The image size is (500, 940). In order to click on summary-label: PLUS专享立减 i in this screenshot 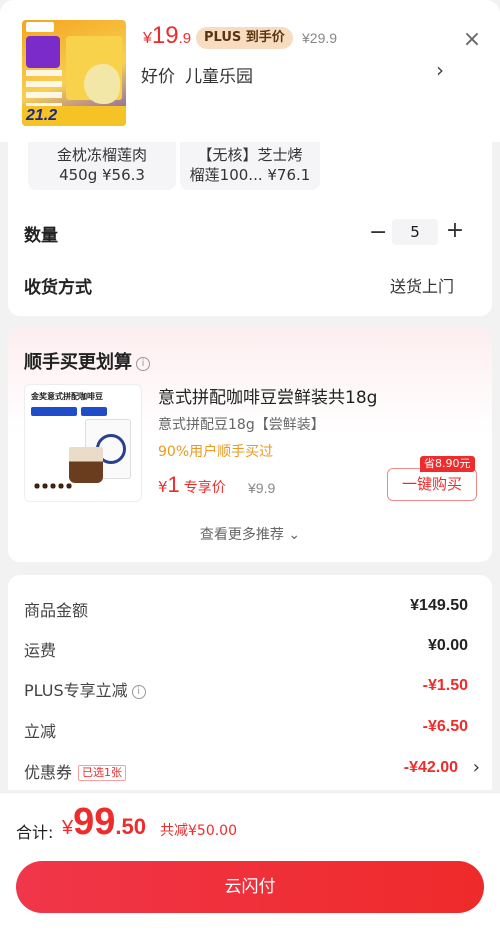, I will do `click(85, 689)`.